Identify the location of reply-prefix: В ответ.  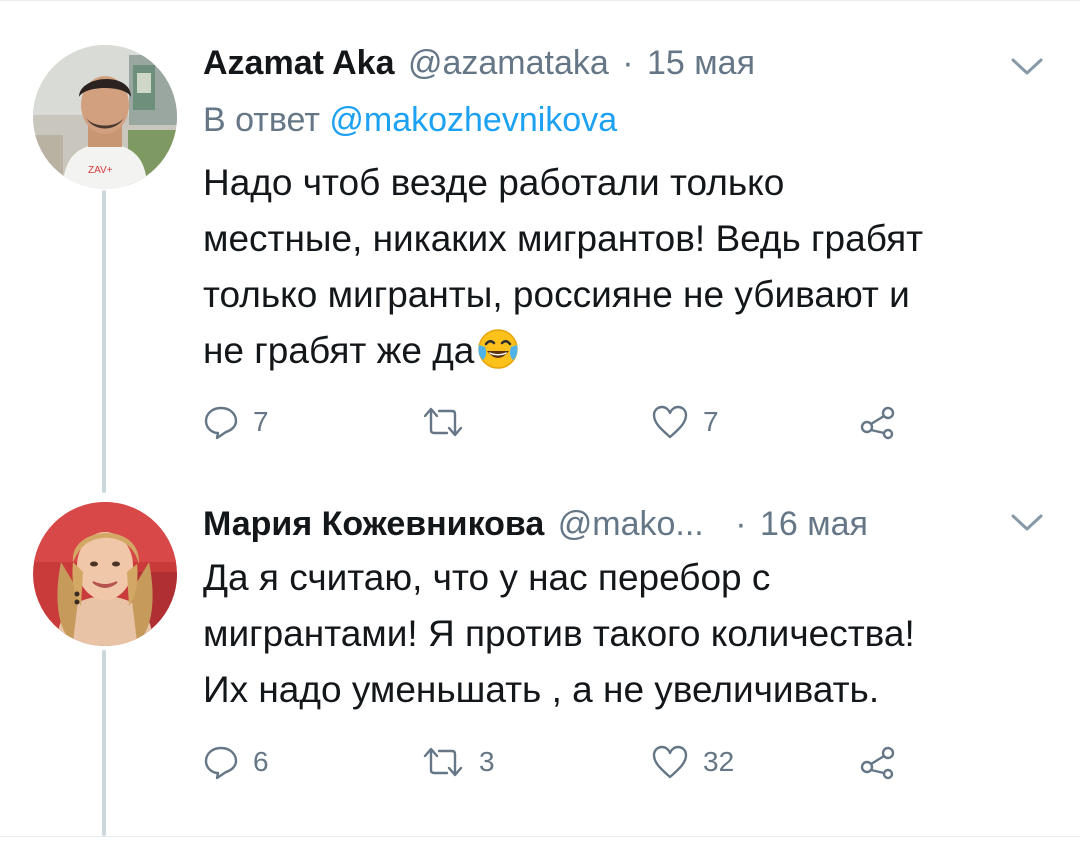
(261, 120).